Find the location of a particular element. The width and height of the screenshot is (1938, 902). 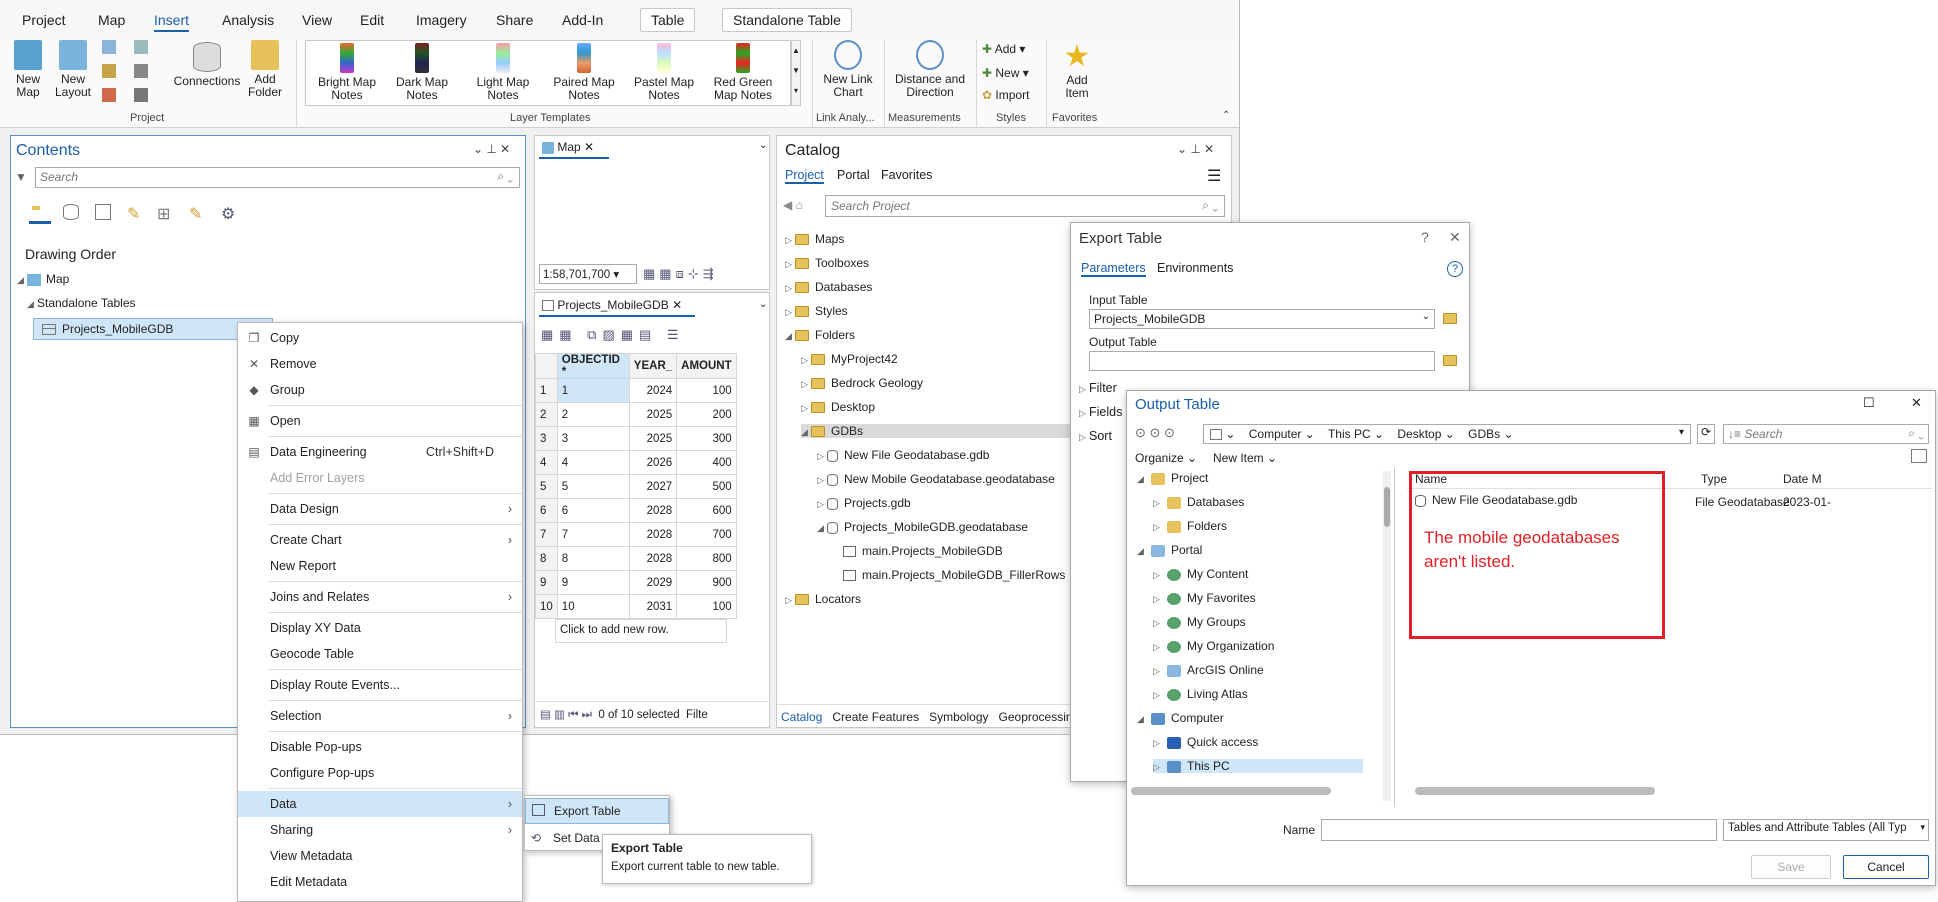

cell-amount: 200 is located at coordinates (706, 414).